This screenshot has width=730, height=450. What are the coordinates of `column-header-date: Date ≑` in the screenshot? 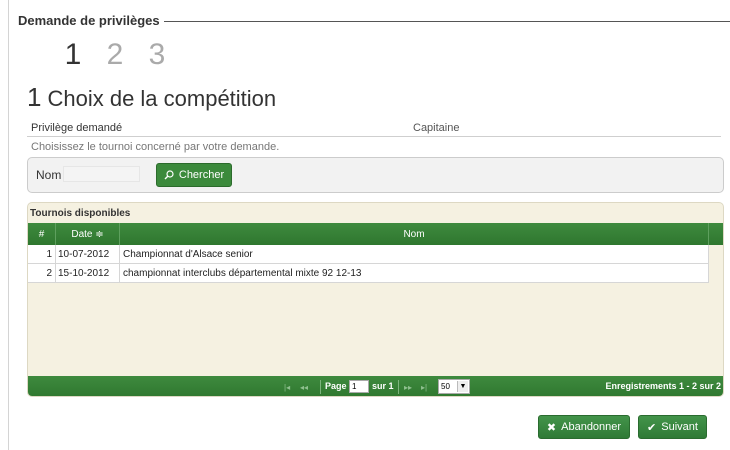 It's located at (88, 234).